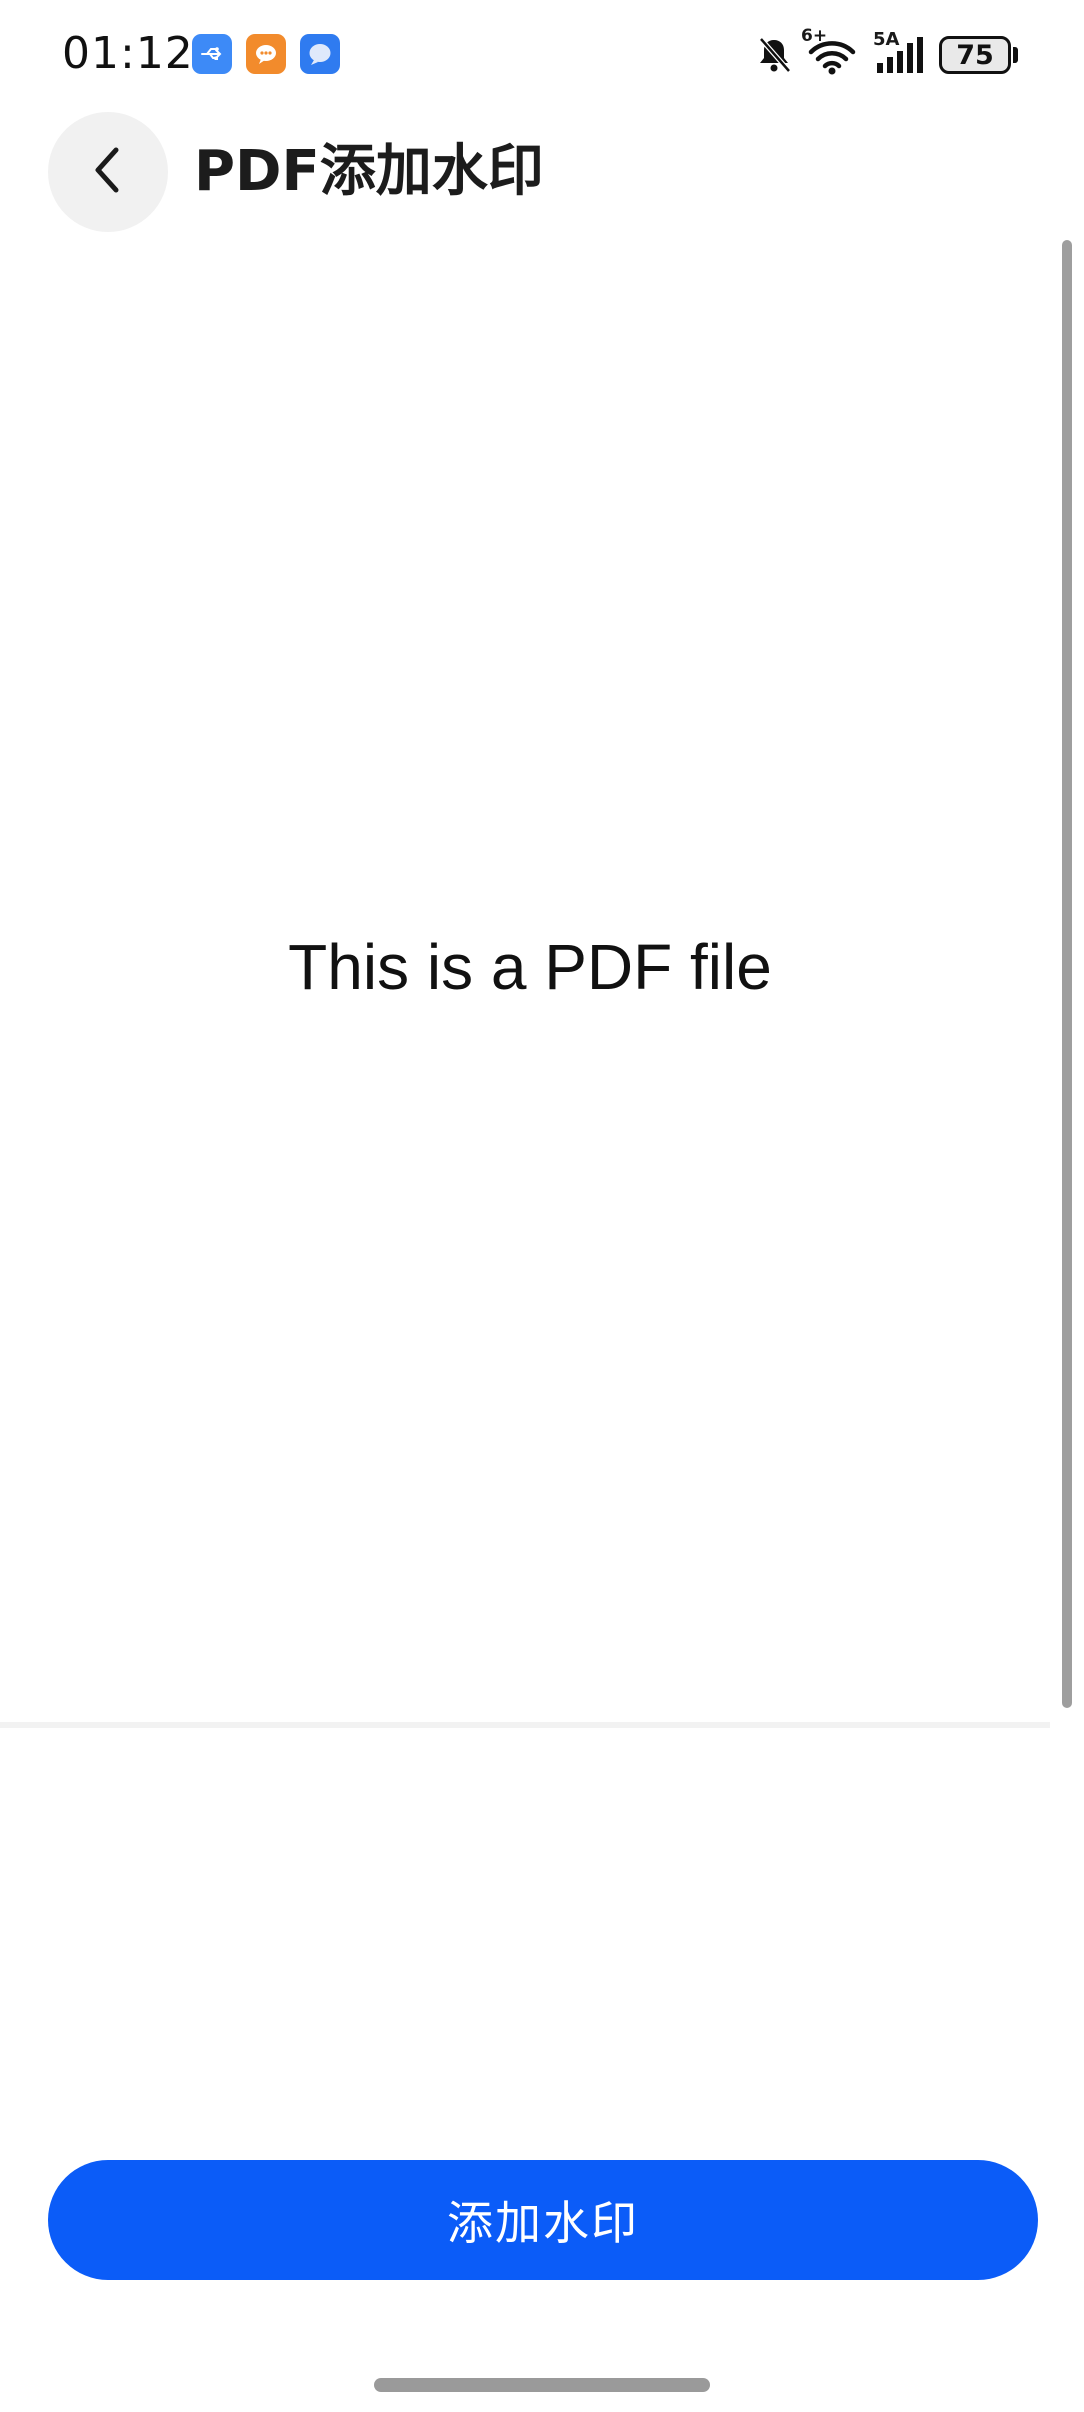 The height and width of the screenshot is (2412, 1084). I want to click on network-superscript: 6+, so click(814, 36).